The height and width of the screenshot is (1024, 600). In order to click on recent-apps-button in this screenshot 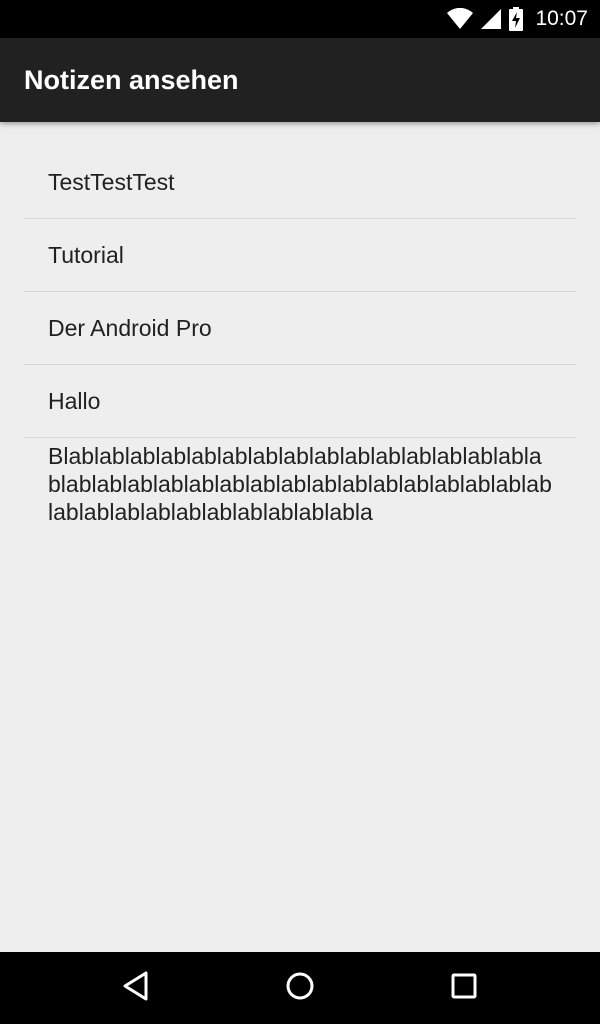, I will do `click(464, 988)`.